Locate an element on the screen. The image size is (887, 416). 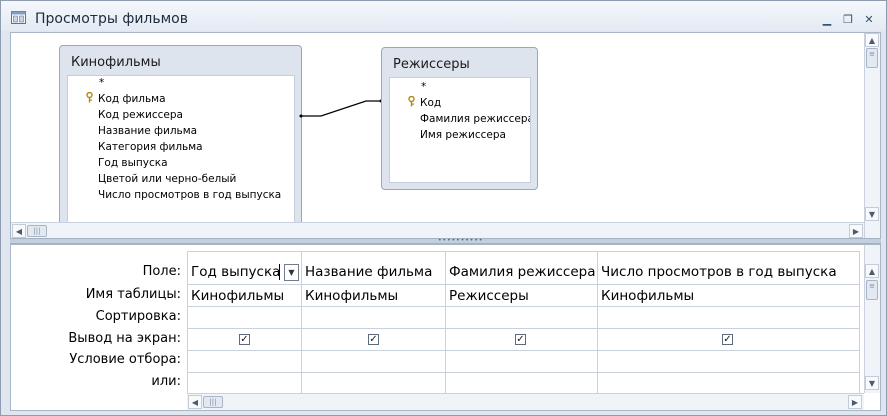
splitter-grip-icon: •••••••••• is located at coordinates (460, 241).